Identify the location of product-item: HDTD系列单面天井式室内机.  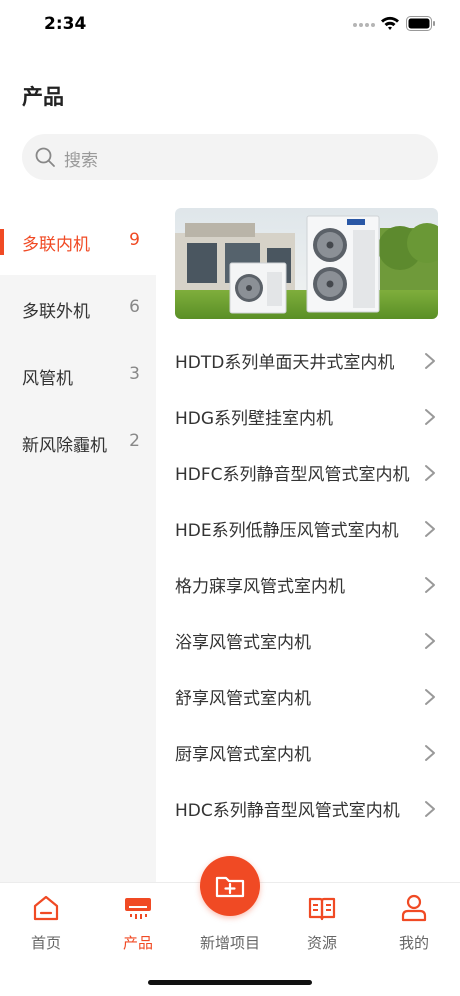
(307, 361).